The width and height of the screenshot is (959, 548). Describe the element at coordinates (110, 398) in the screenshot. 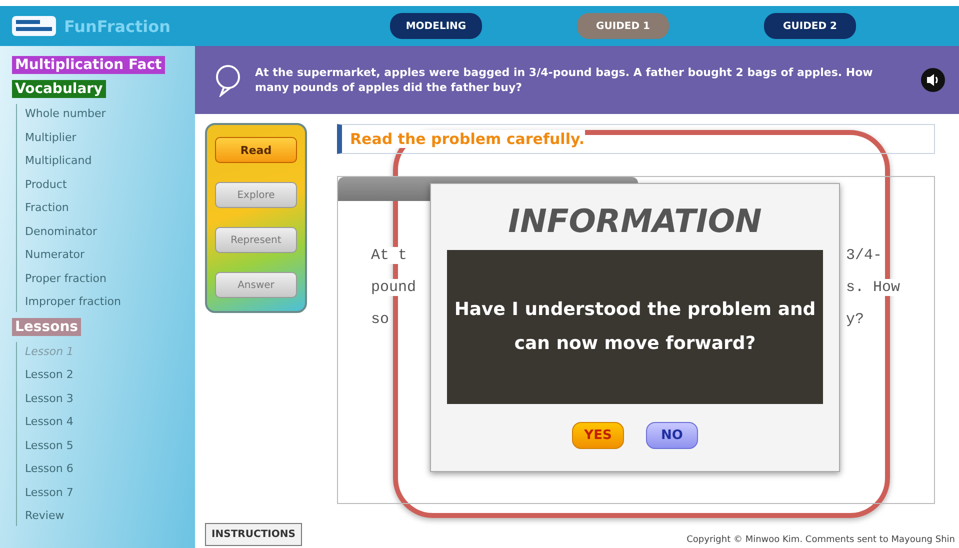

I see `sidebar-link: Lesson 3` at that location.